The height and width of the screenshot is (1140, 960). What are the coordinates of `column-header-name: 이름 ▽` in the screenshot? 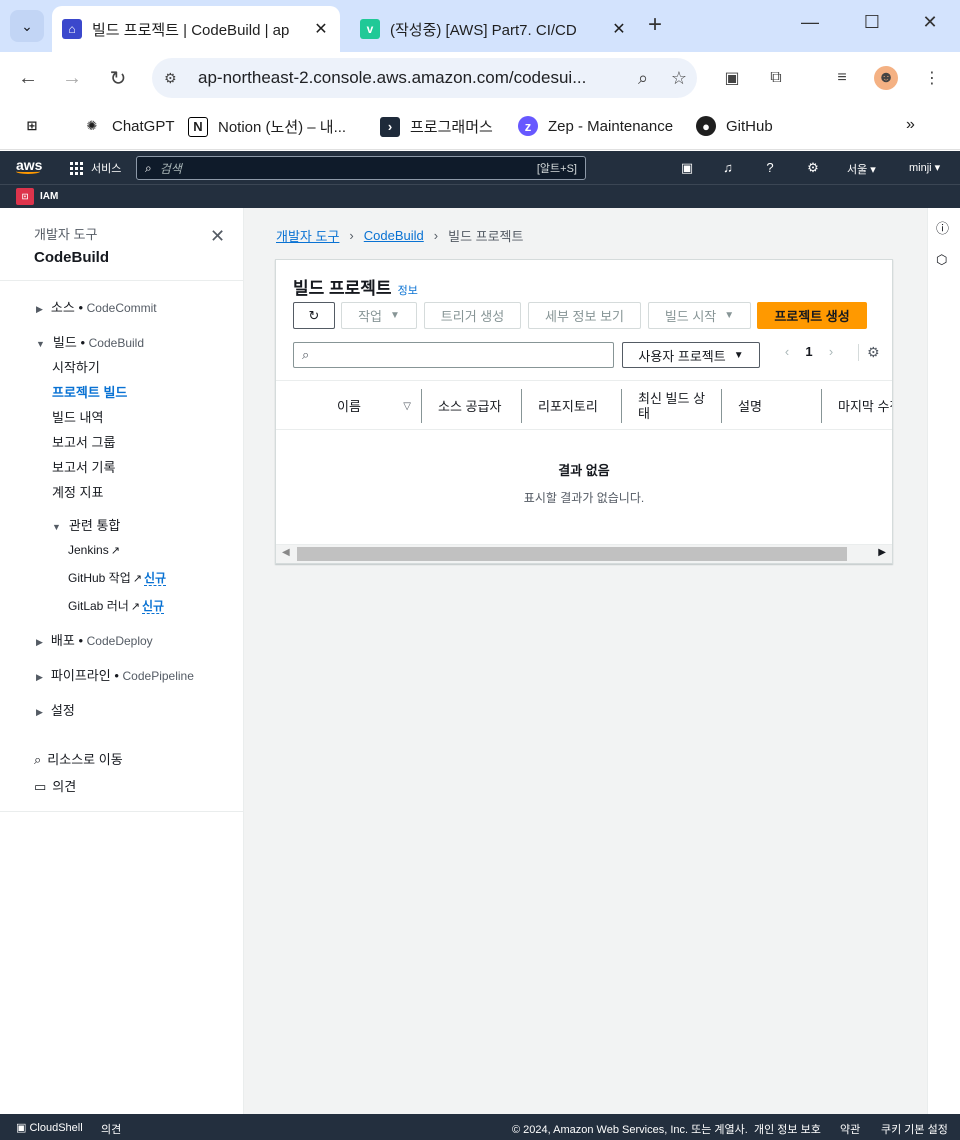 It's located at (371, 406).